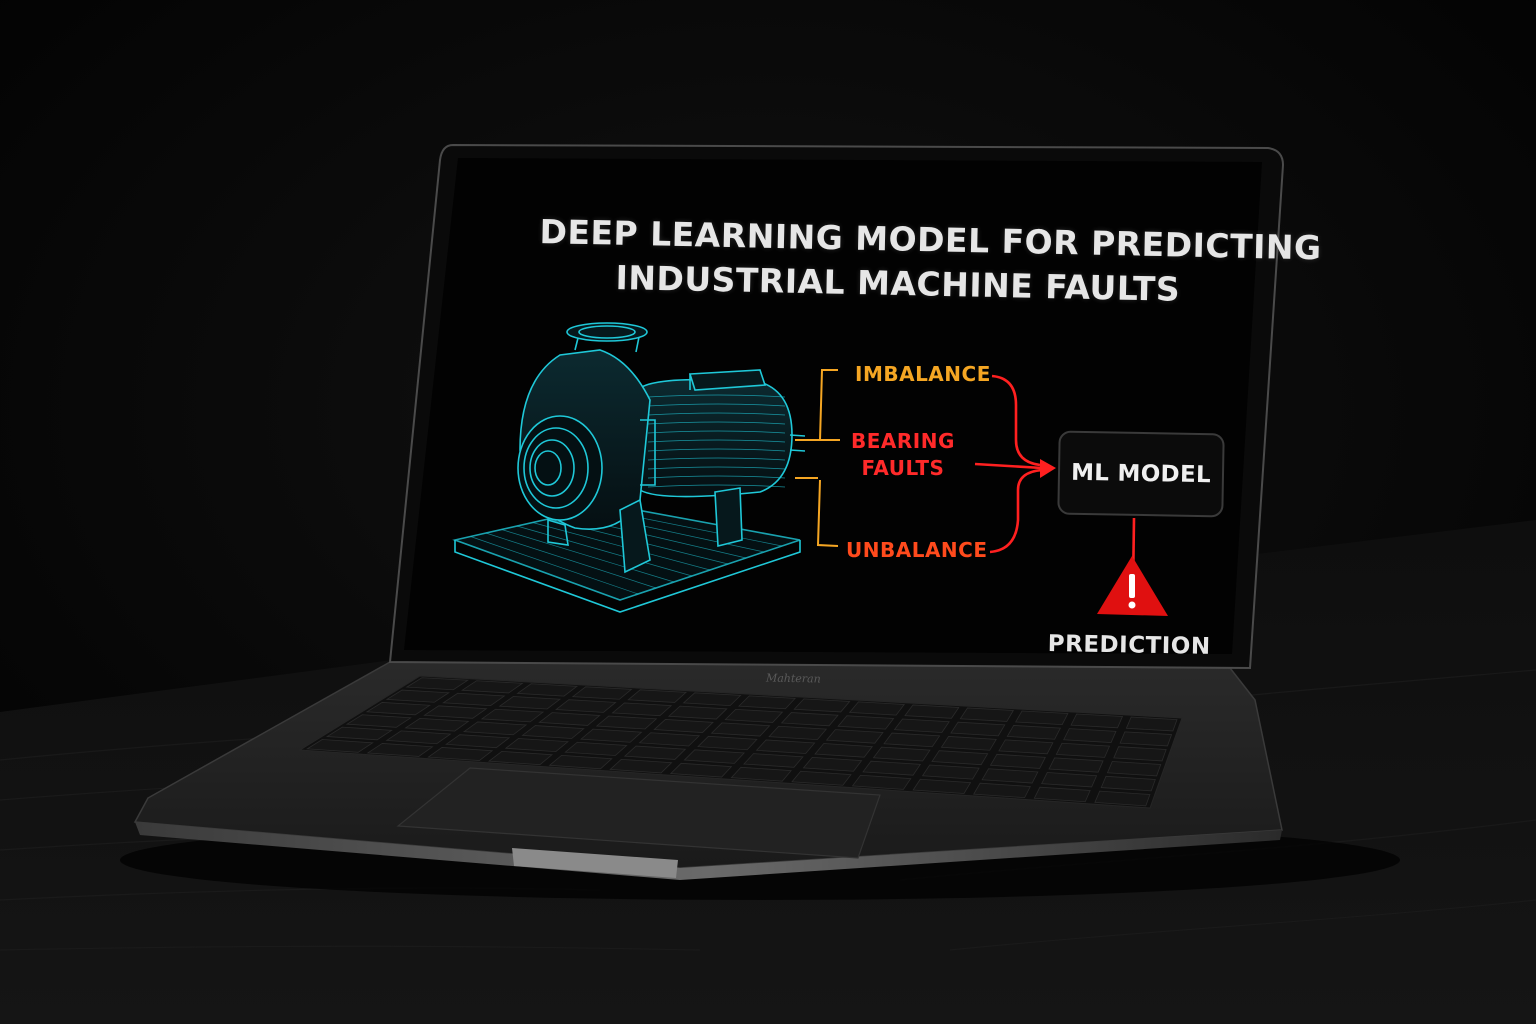 This screenshot has height=1024, width=1536. What do you see at coordinates (898, 283) in the screenshot?
I see `screen-title-line-2: INDUSTRIAL MACHINE FAULTS` at bounding box center [898, 283].